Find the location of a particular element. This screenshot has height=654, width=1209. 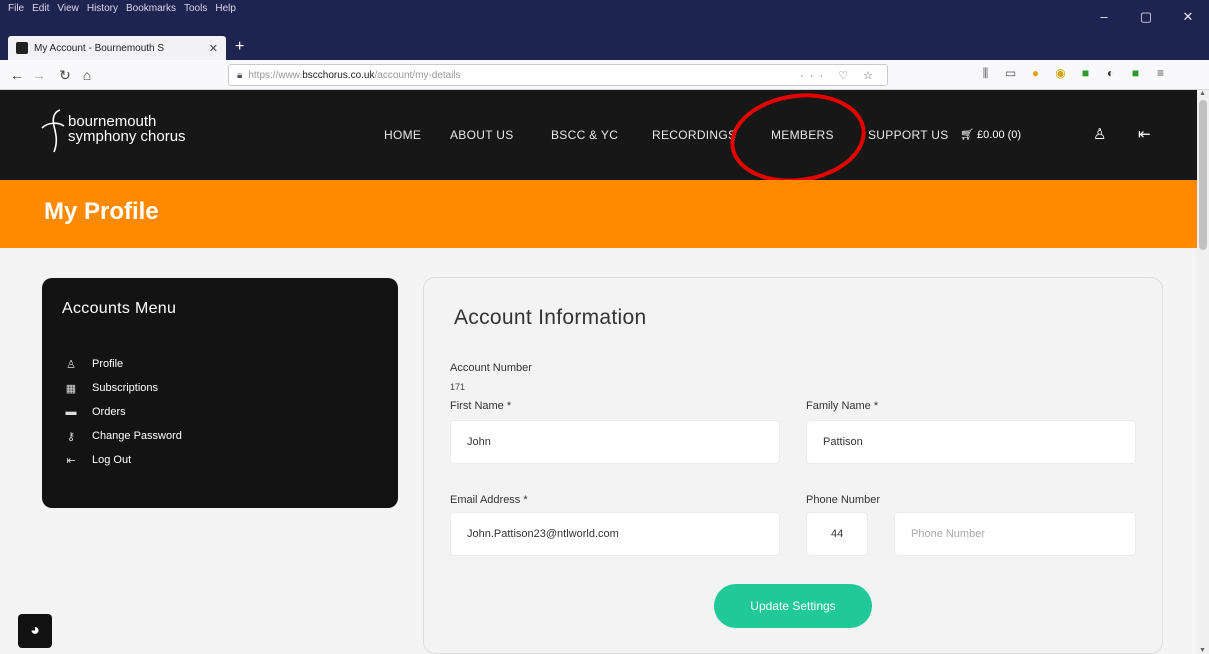

window-controls: – ▢ ✕ is located at coordinates (1146, 17).